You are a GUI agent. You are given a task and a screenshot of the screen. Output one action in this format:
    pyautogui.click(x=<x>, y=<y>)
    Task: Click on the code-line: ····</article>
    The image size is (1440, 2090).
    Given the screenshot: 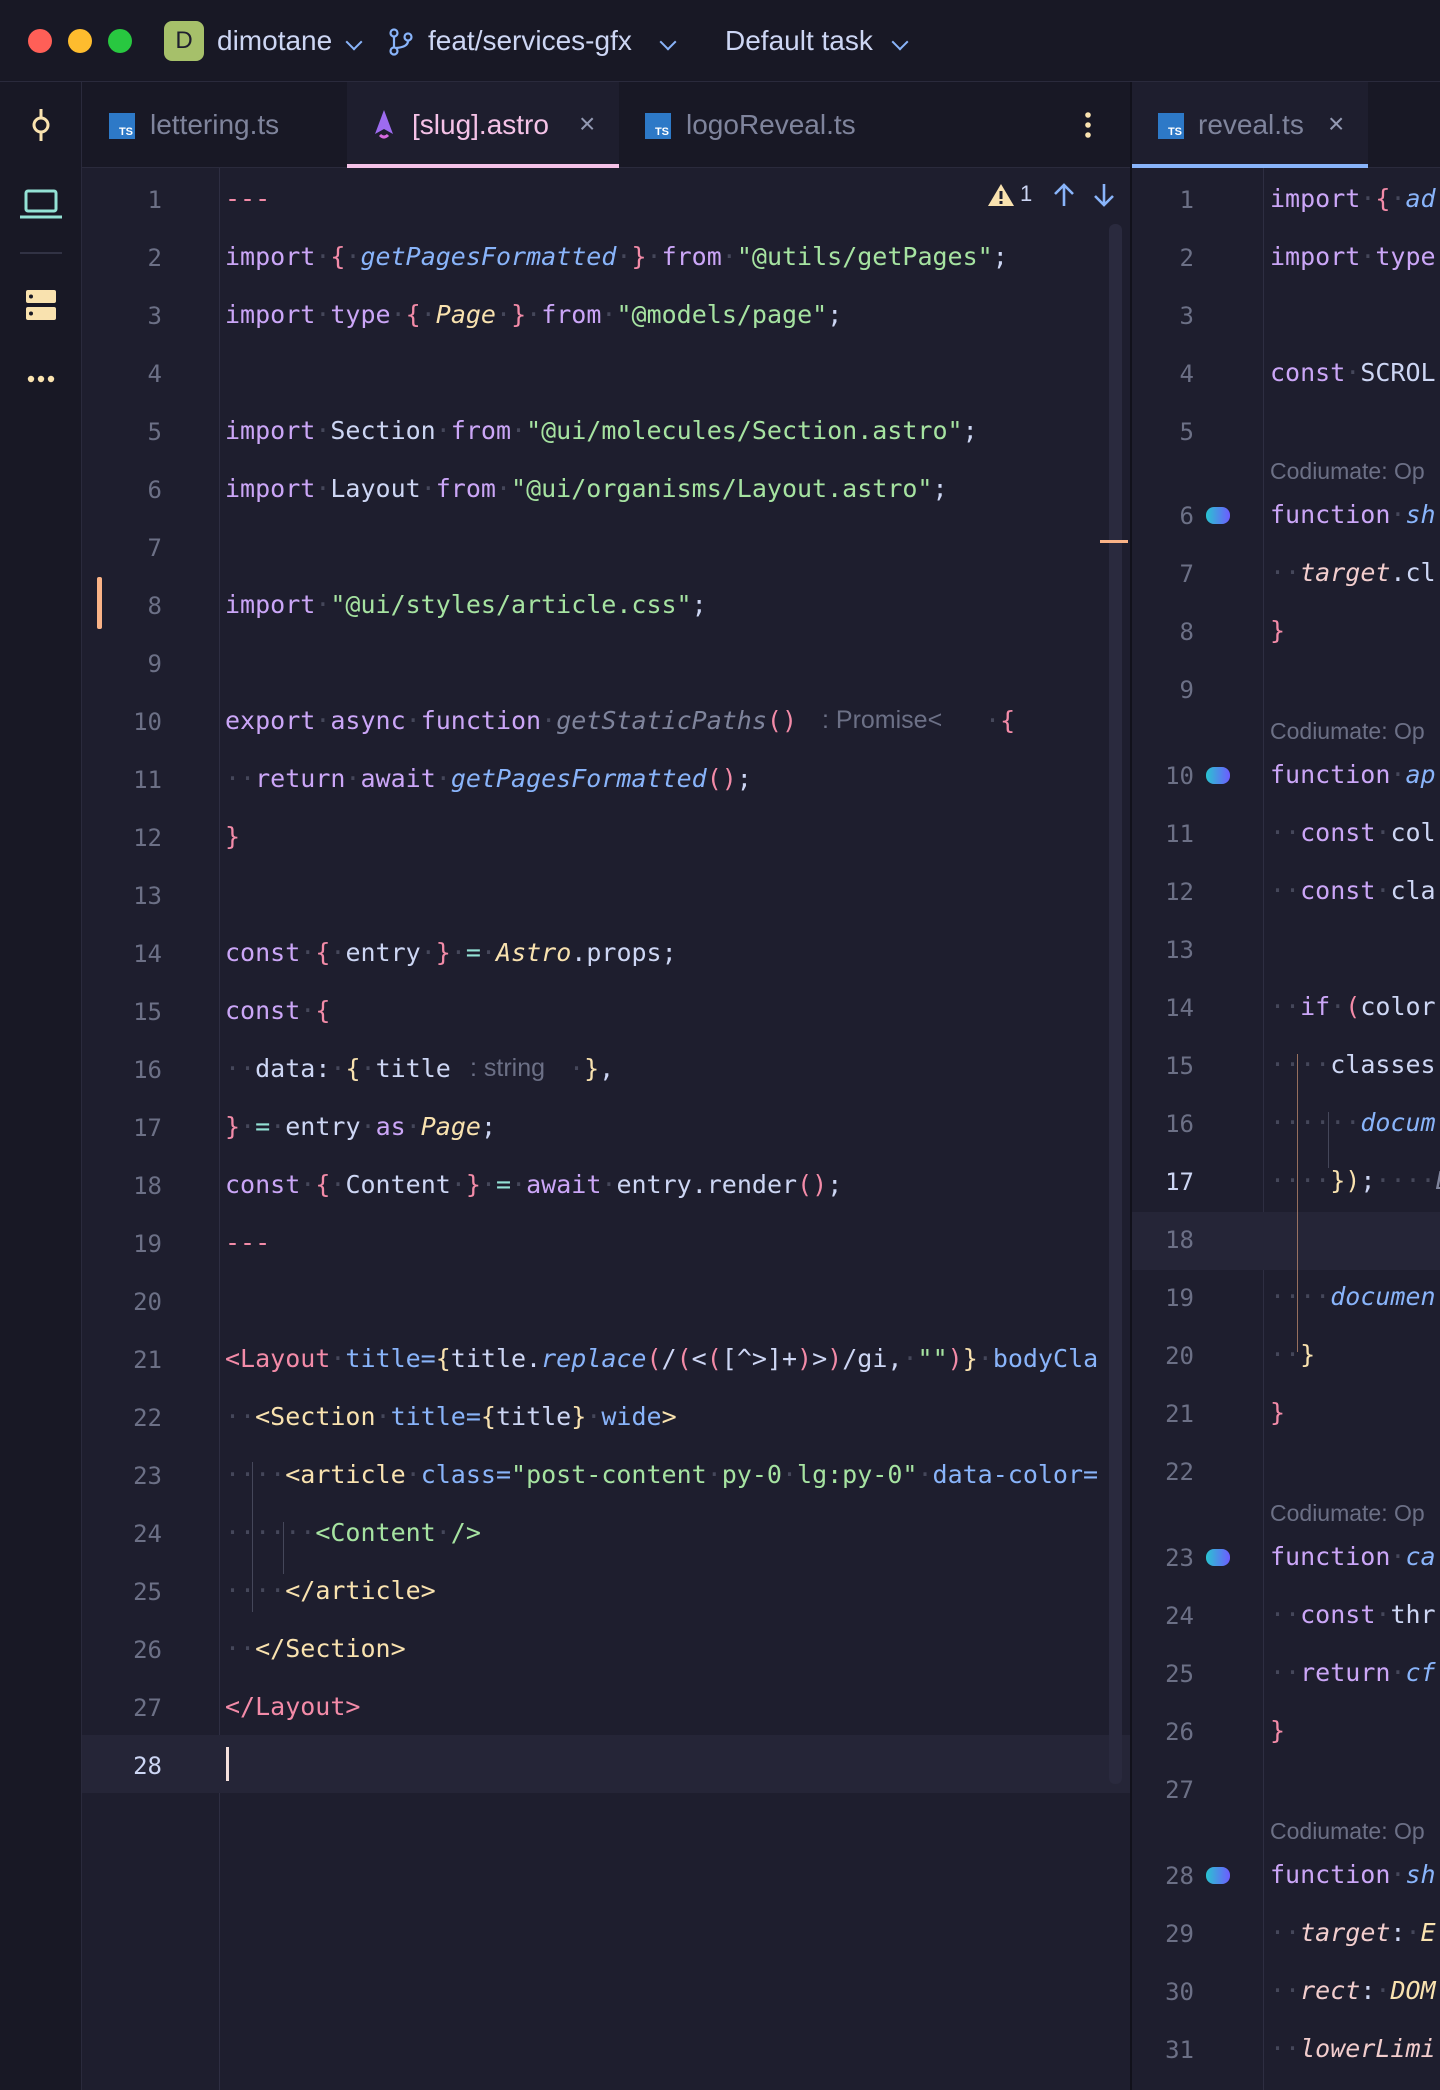 What is the action you would take?
    pyautogui.click(x=330, y=1590)
    